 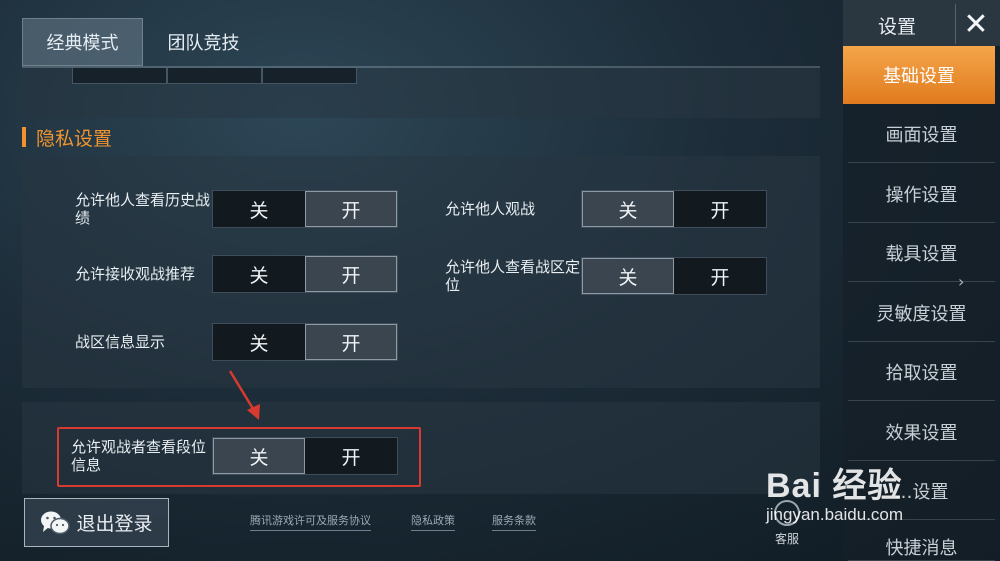 I want to click on setting-region-location: 允许他人查看战区定位 关 开, so click(x=606, y=276).